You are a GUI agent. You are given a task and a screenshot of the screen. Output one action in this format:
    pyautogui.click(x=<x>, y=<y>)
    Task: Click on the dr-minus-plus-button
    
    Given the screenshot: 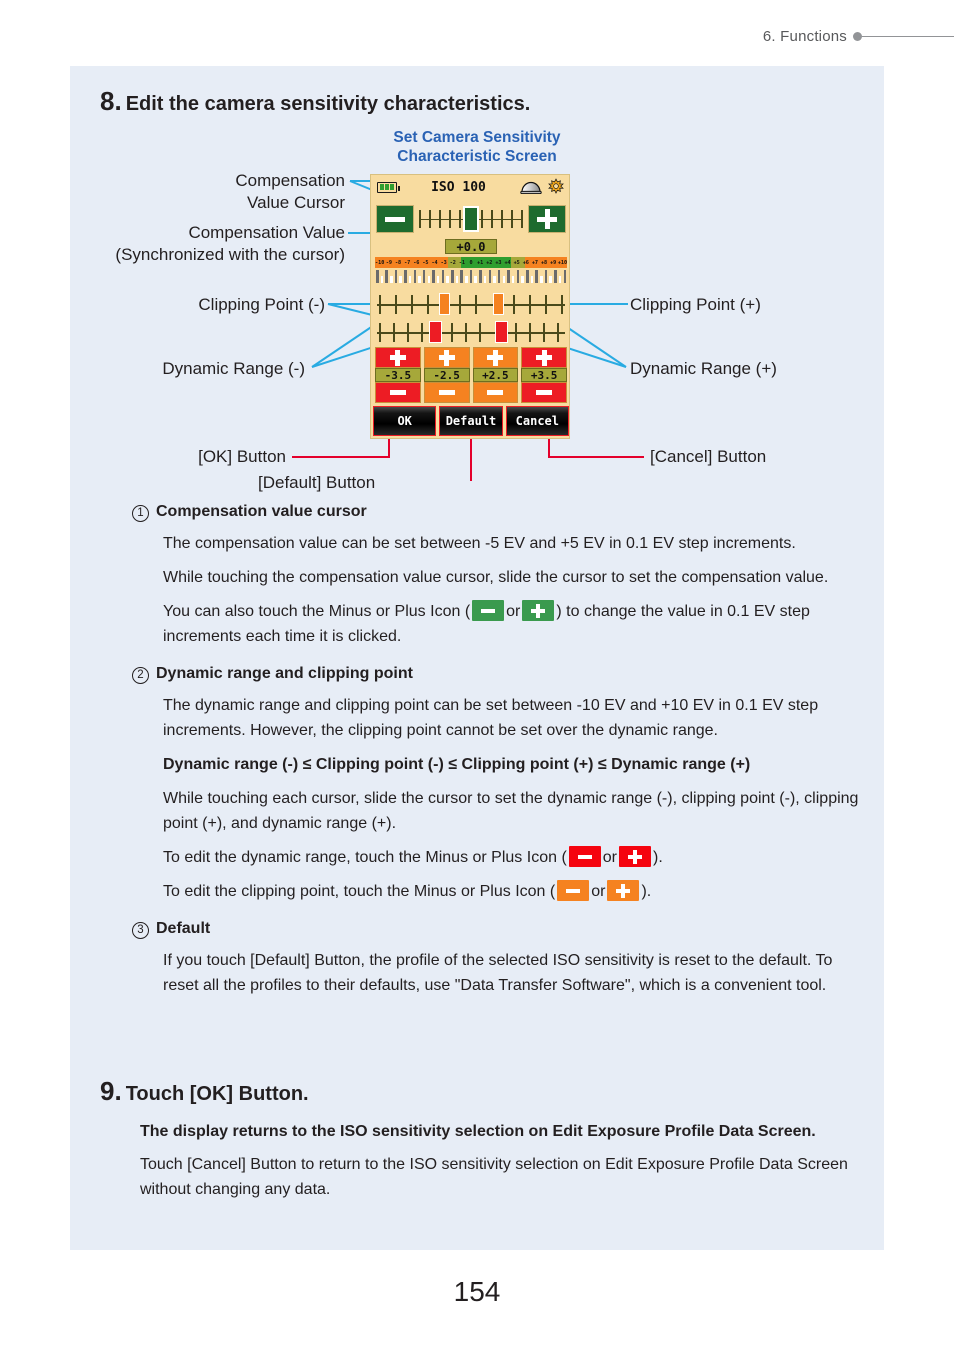 What is the action you would take?
    pyautogui.click(x=398, y=357)
    